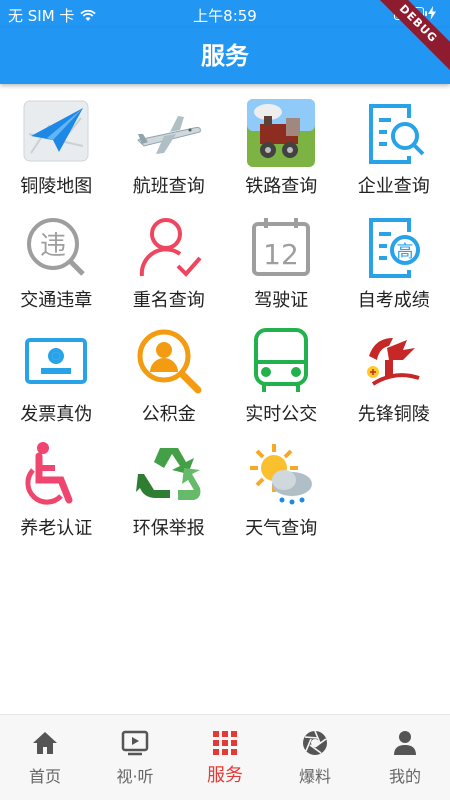  What do you see at coordinates (45, 757) in the screenshot?
I see `tab-home: 首页` at bounding box center [45, 757].